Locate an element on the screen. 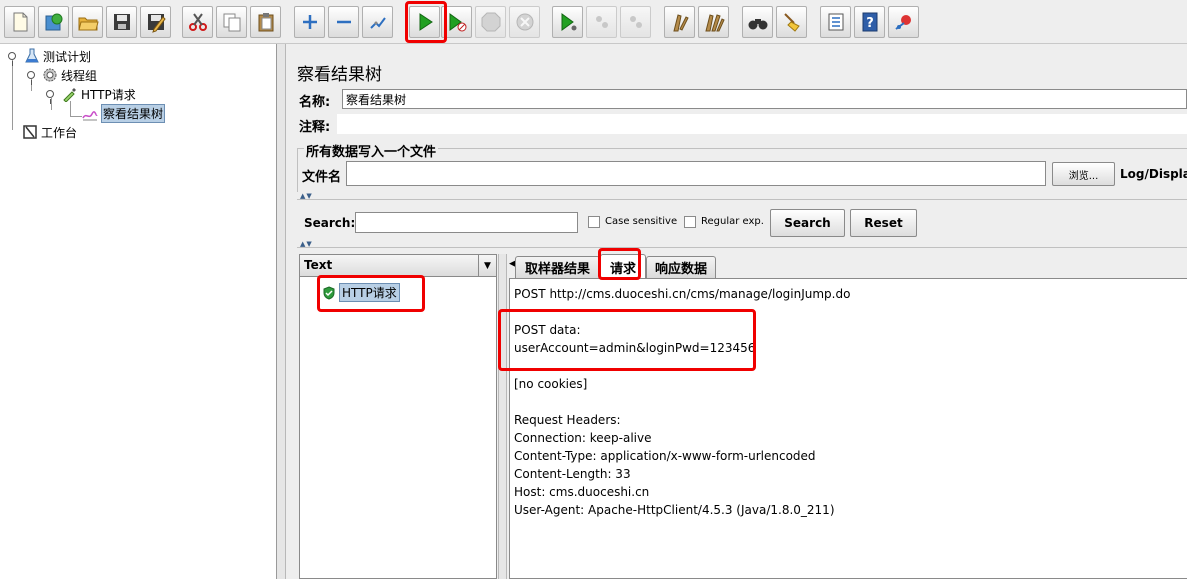 This screenshot has height=579, width=1187. regular-exp-label: Regular exp. is located at coordinates (732, 221).